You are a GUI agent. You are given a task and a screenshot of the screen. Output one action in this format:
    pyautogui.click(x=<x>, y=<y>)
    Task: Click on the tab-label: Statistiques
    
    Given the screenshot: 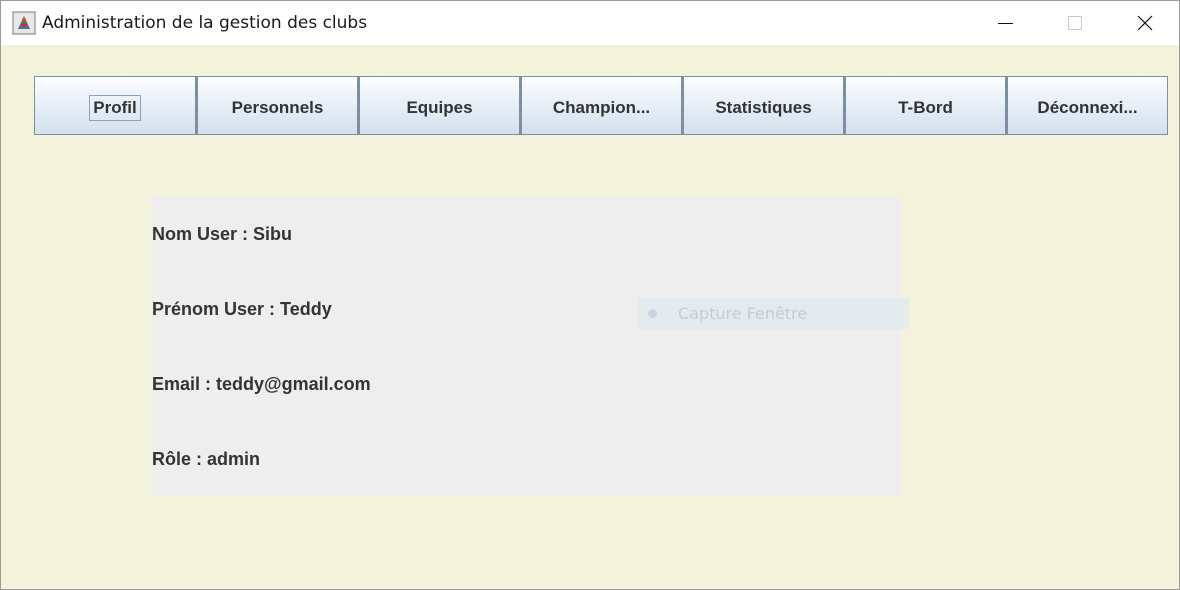 What is the action you would take?
    pyautogui.click(x=763, y=107)
    